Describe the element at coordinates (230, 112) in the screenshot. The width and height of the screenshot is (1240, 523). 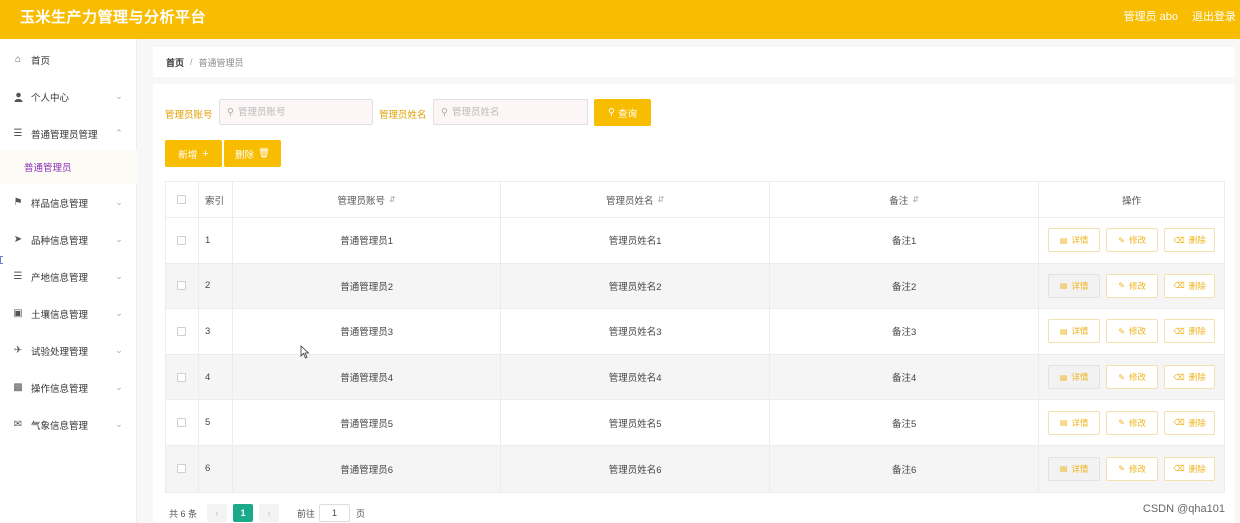
I see `search-icon: ⚲` at that location.